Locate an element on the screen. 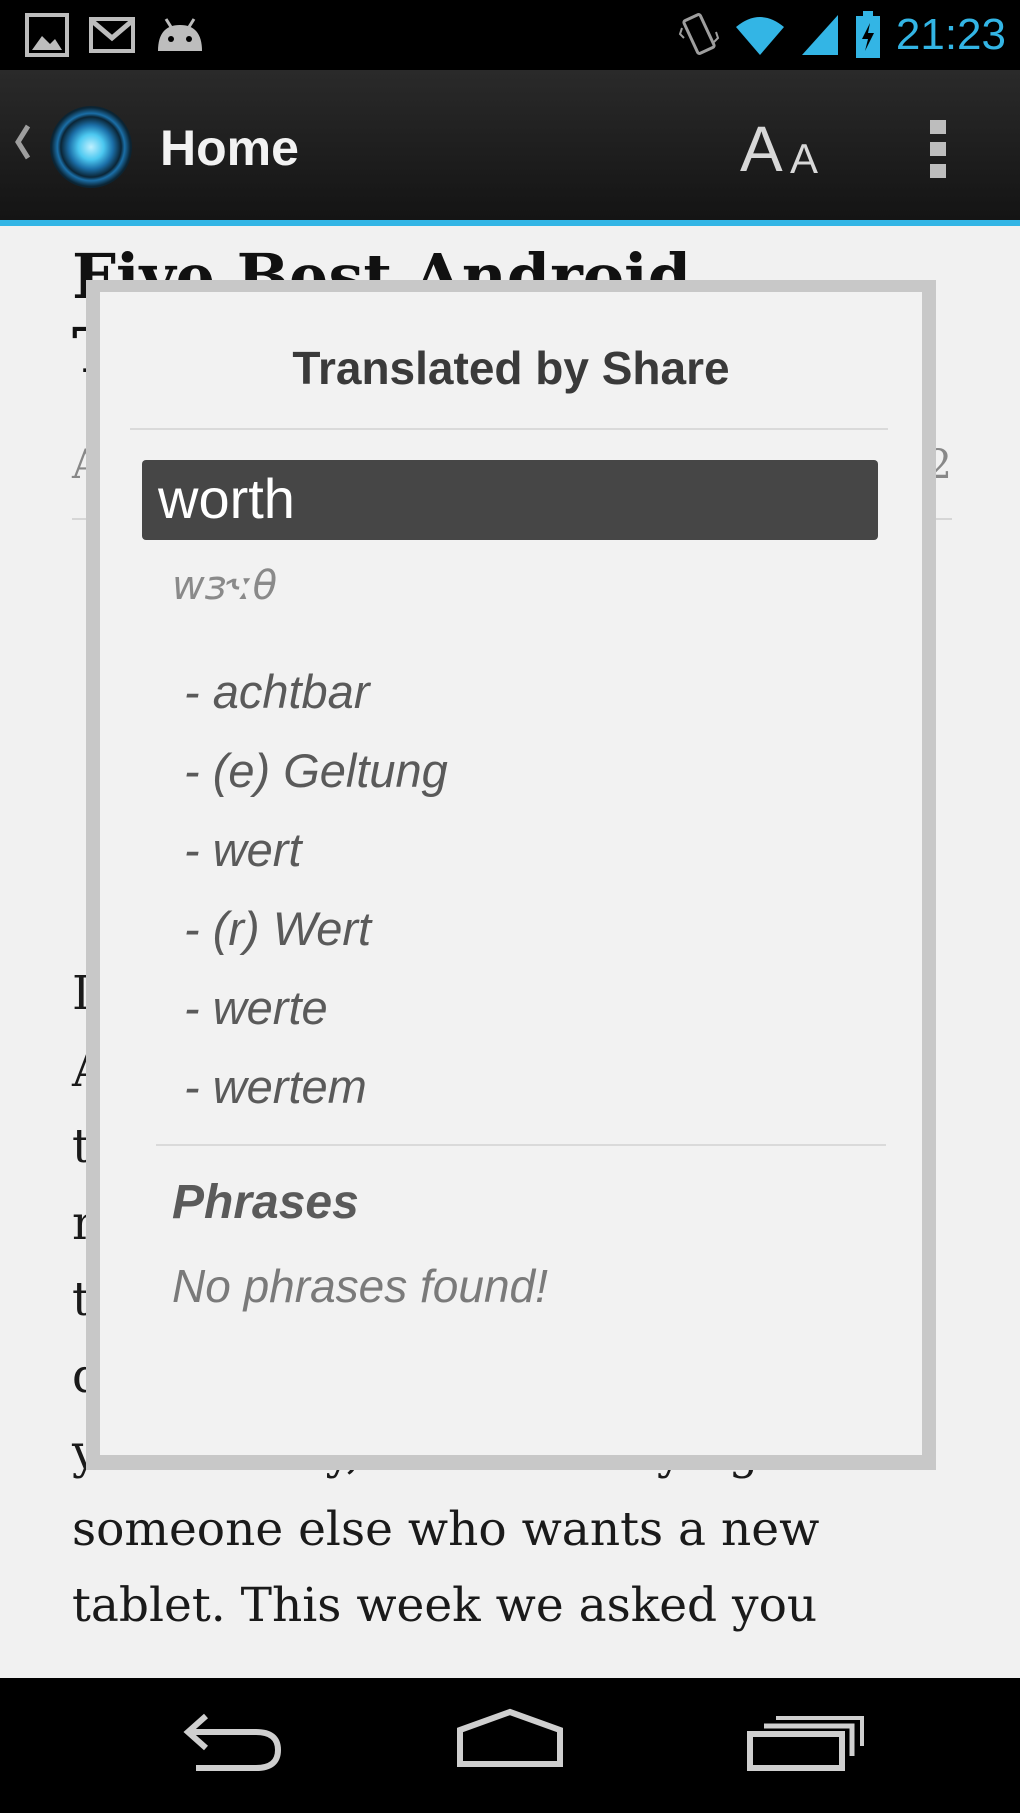  wifi-icon is located at coordinates (759, 36).